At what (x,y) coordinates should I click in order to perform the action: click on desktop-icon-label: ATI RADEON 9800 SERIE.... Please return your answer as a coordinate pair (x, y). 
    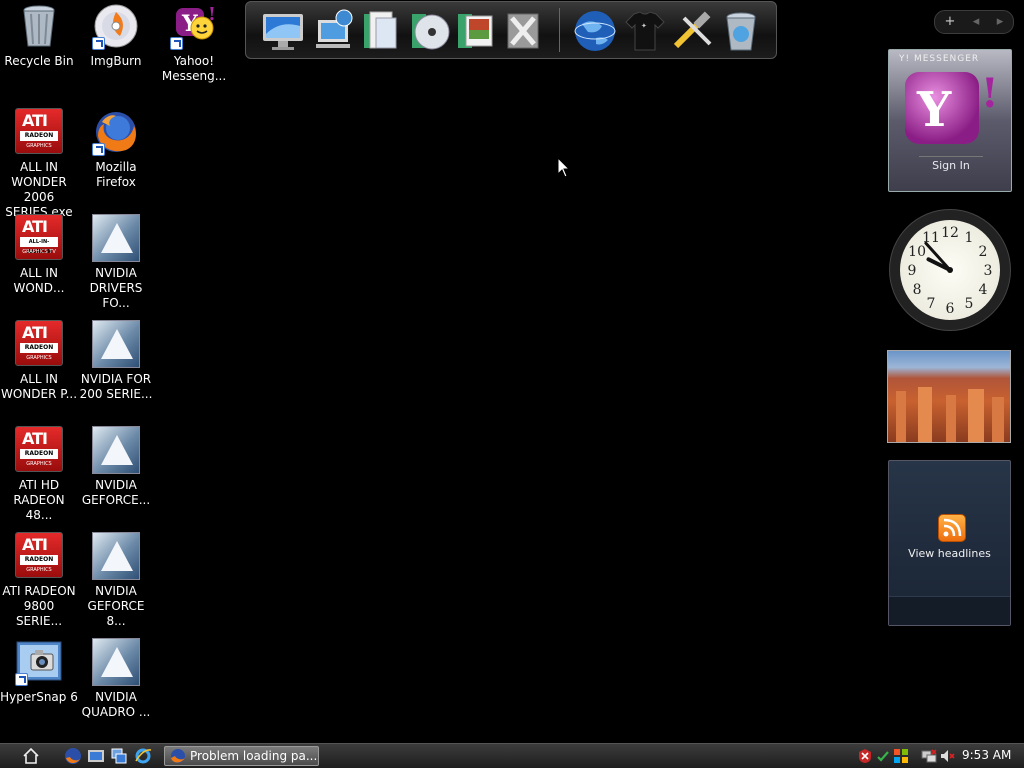
    Looking at the image, I should click on (39, 606).